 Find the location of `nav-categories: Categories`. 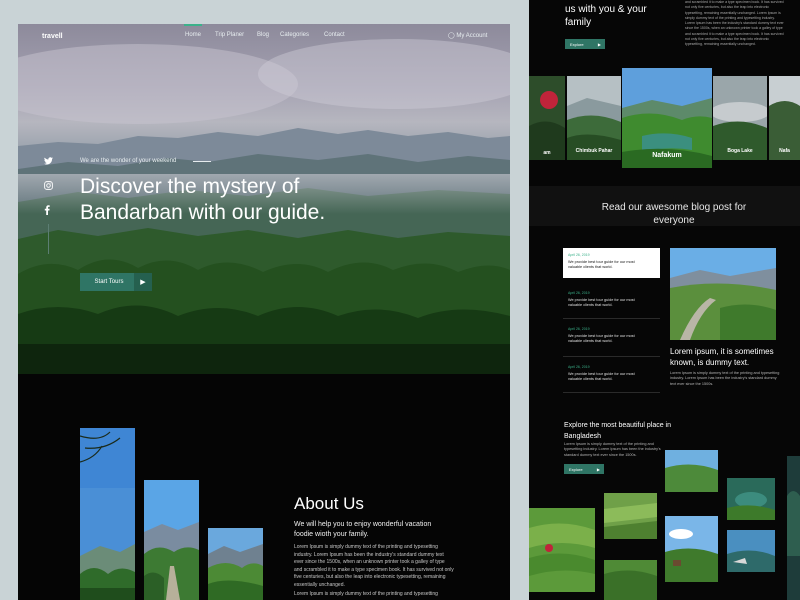

nav-categories: Categories is located at coordinates (294, 35).